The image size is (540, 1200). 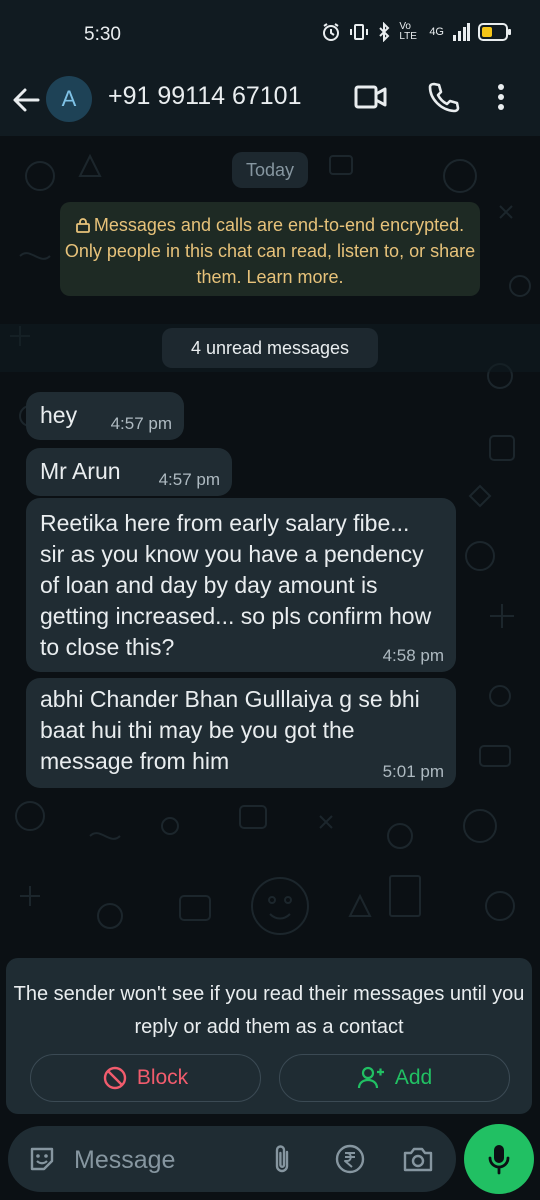 I want to click on attach-icon, so click(x=283, y=1159).